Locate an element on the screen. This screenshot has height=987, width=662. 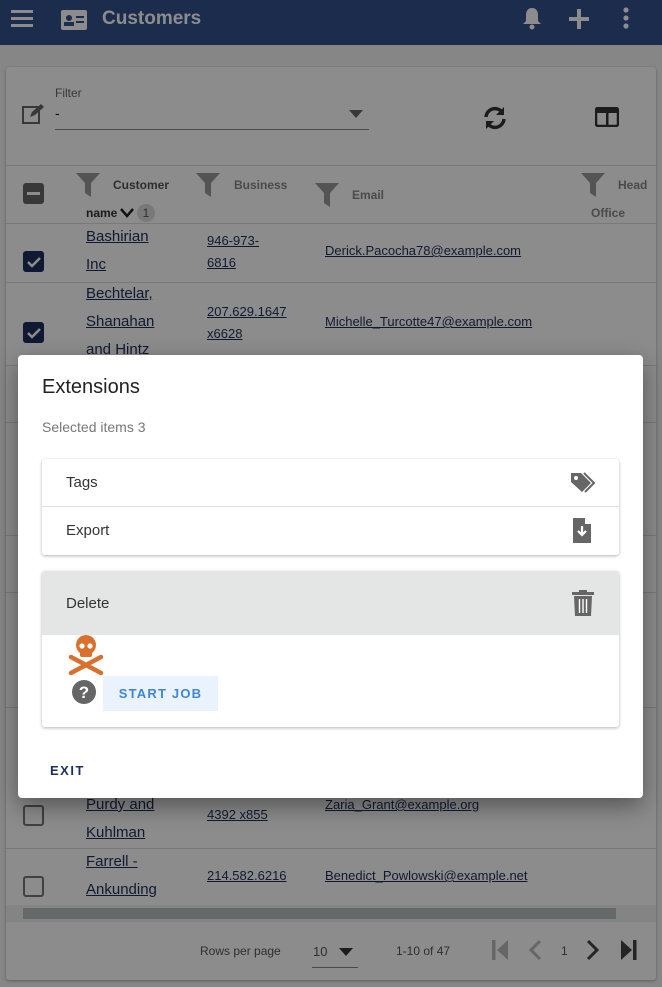
extension-item-delete: Delete is located at coordinates (330, 603).